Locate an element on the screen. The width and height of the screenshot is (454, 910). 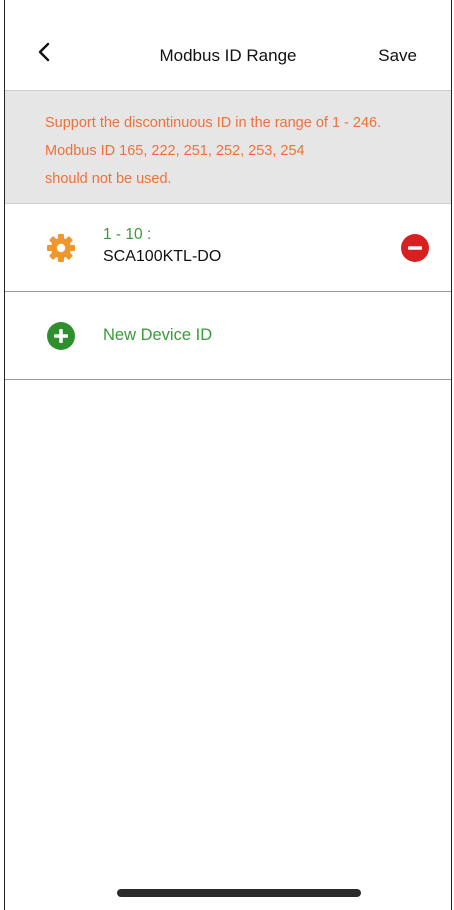
new-device-id-button: New Device ID is located at coordinates (157, 335).